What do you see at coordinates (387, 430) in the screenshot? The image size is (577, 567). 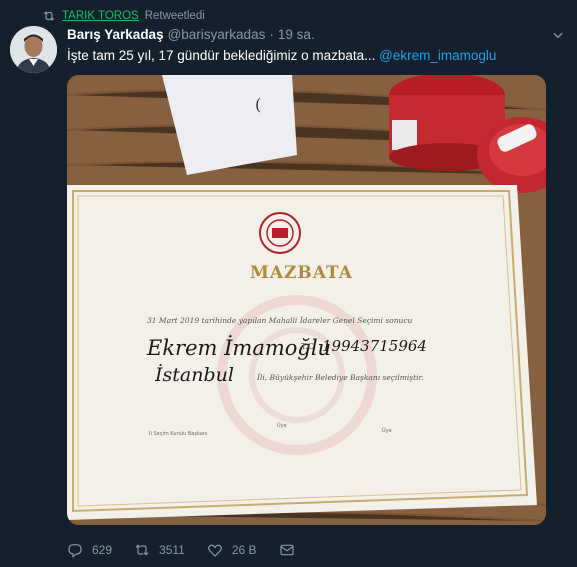 I see `doc-sig-member2: Üye` at bounding box center [387, 430].